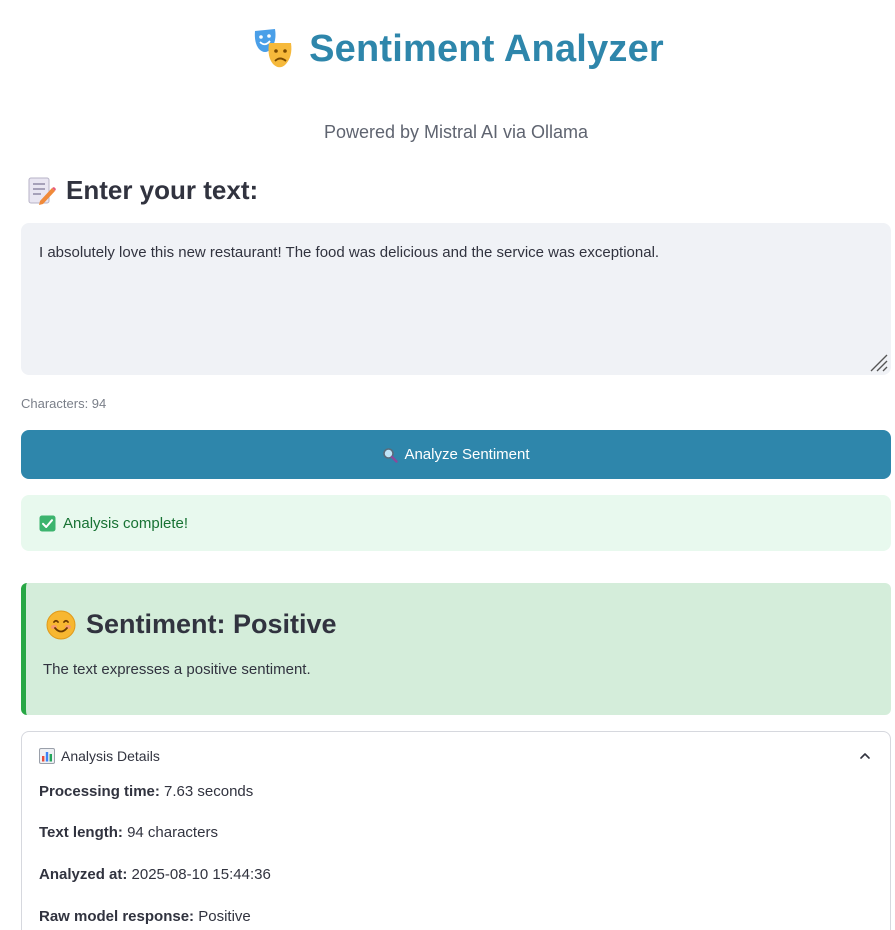 The image size is (895, 930). What do you see at coordinates (42, 191) in the screenshot?
I see `memo-icon` at bounding box center [42, 191].